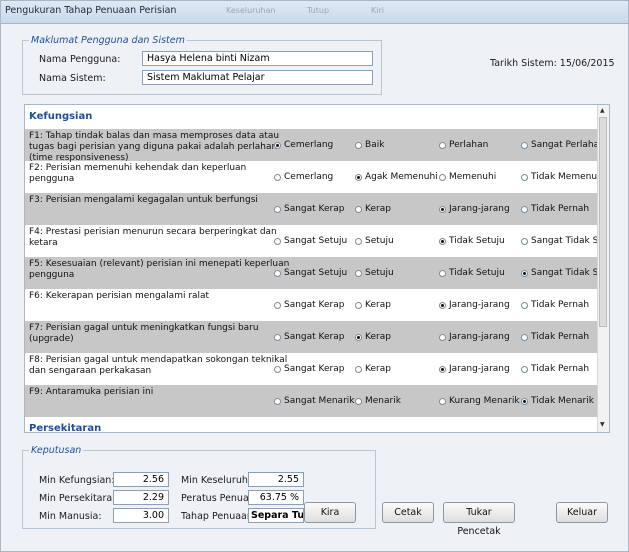 Image resolution: width=629 pixels, height=552 pixels. Describe the element at coordinates (91, 10) in the screenshot. I see `window-title: Pengukuran Tahap Penuaan Perisian` at that location.